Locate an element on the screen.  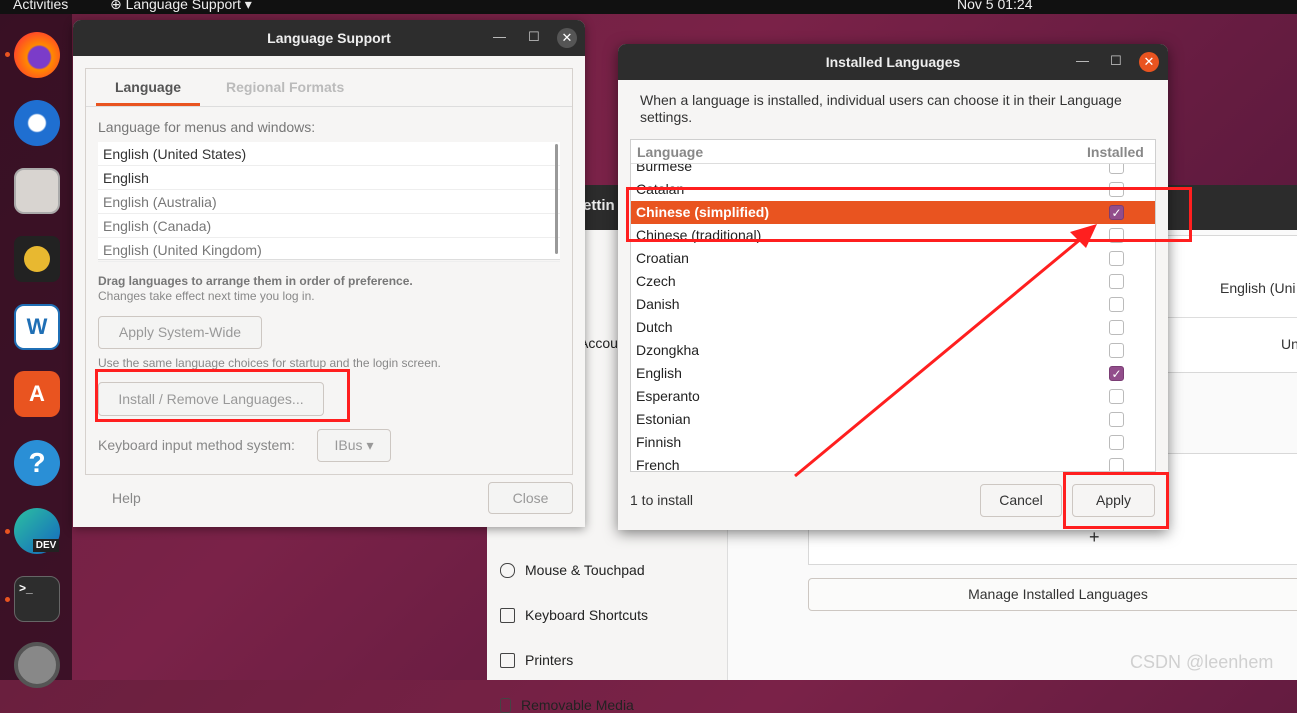
usb-icon is located at coordinates (505, 705).